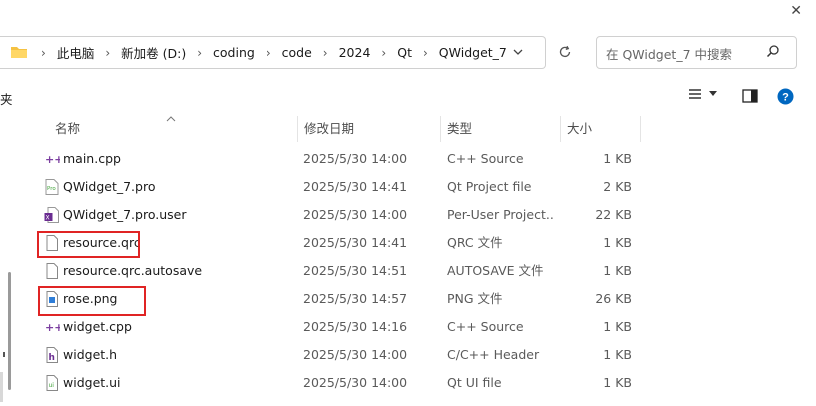 The width and height of the screenshot is (816, 406). I want to click on file-type: QRC 文件, so click(475, 242).